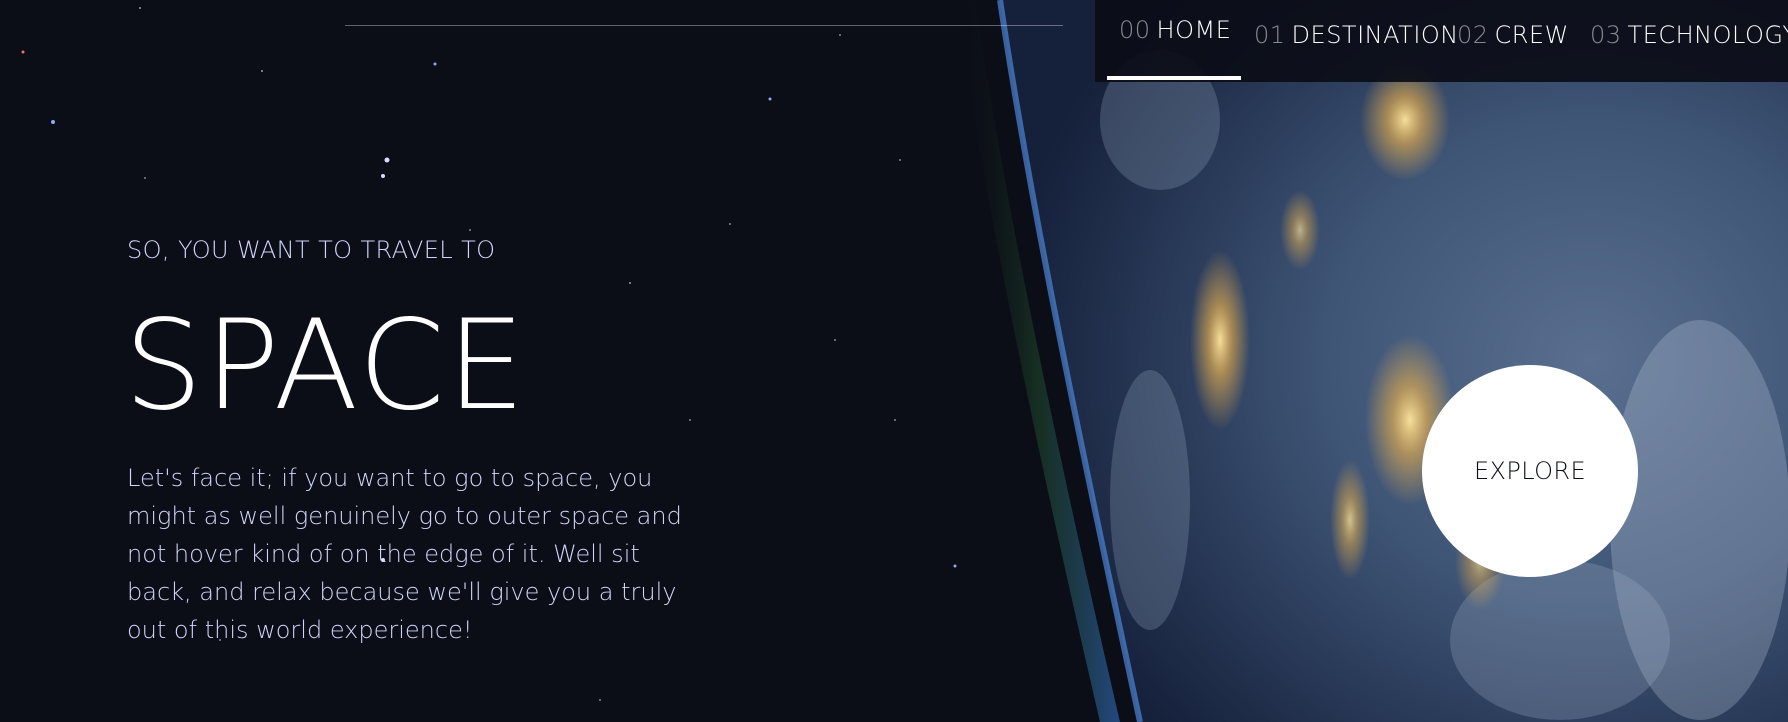 The width and height of the screenshot is (1788, 722). Describe the element at coordinates (1135, 30) in the screenshot. I see `nav-item-number: 00` at that location.